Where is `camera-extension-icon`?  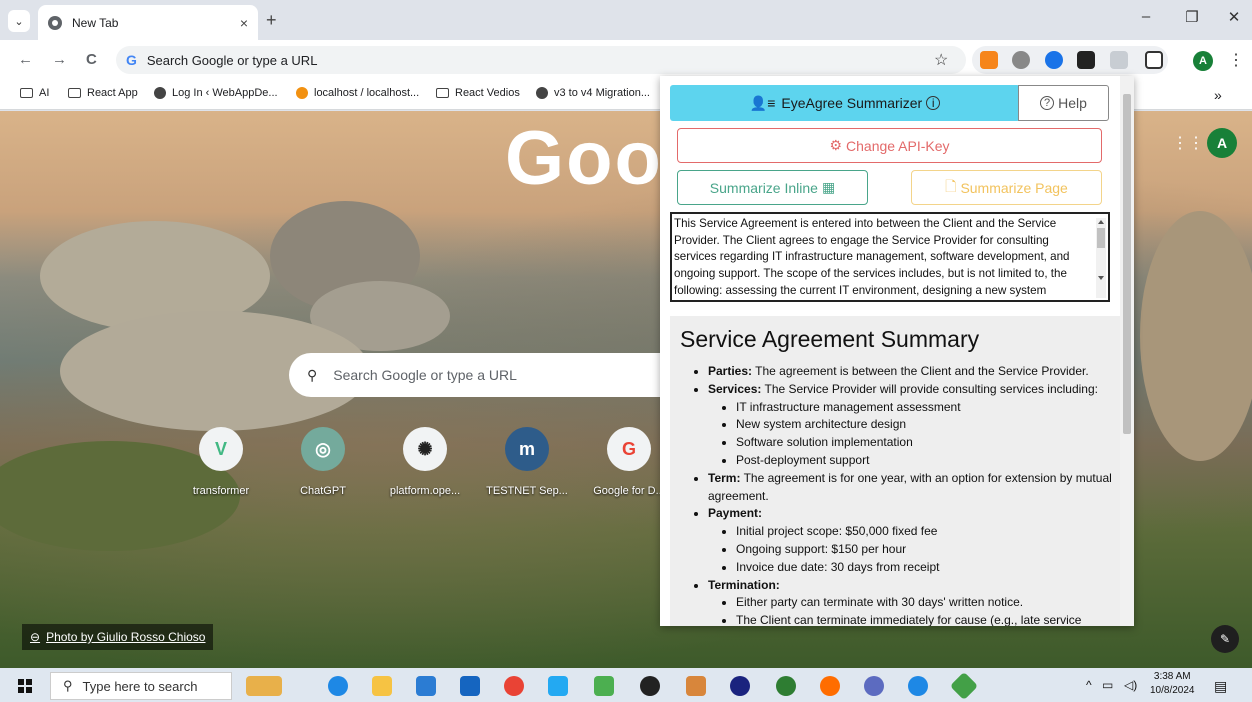 camera-extension-icon is located at coordinates (1021, 60).